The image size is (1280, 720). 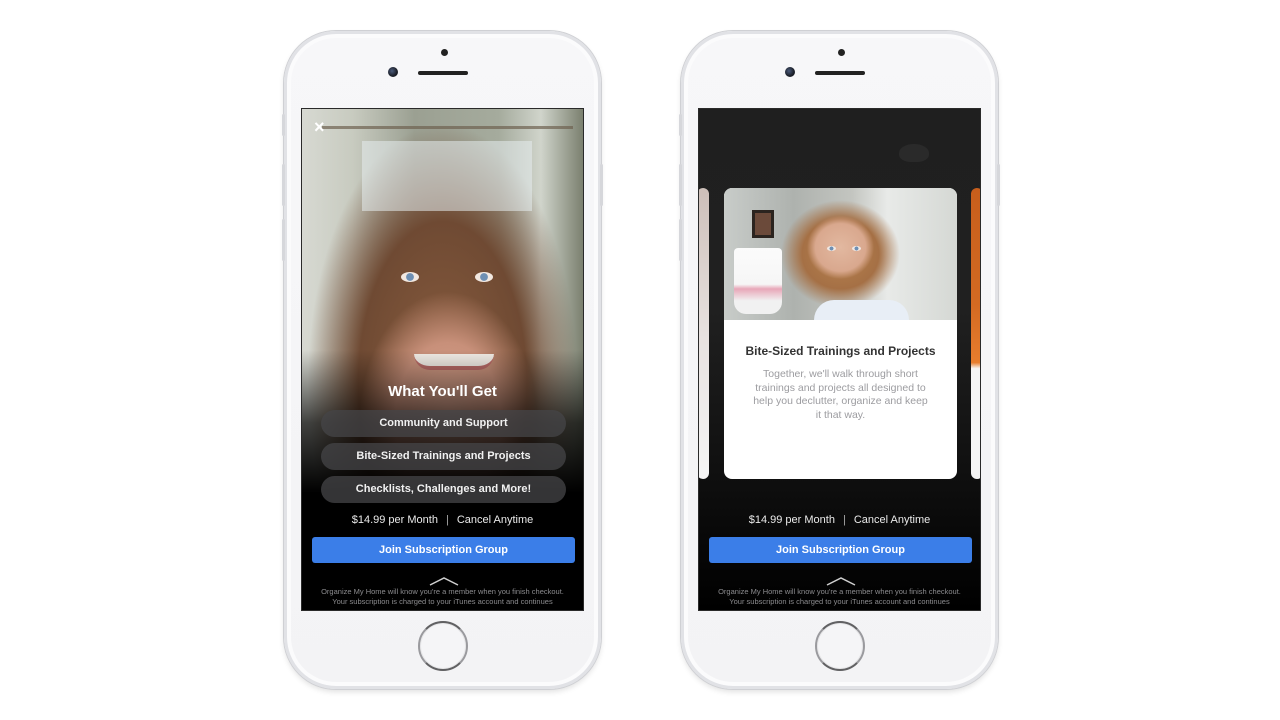 What do you see at coordinates (763, 224) in the screenshot?
I see `picture-frame` at bounding box center [763, 224].